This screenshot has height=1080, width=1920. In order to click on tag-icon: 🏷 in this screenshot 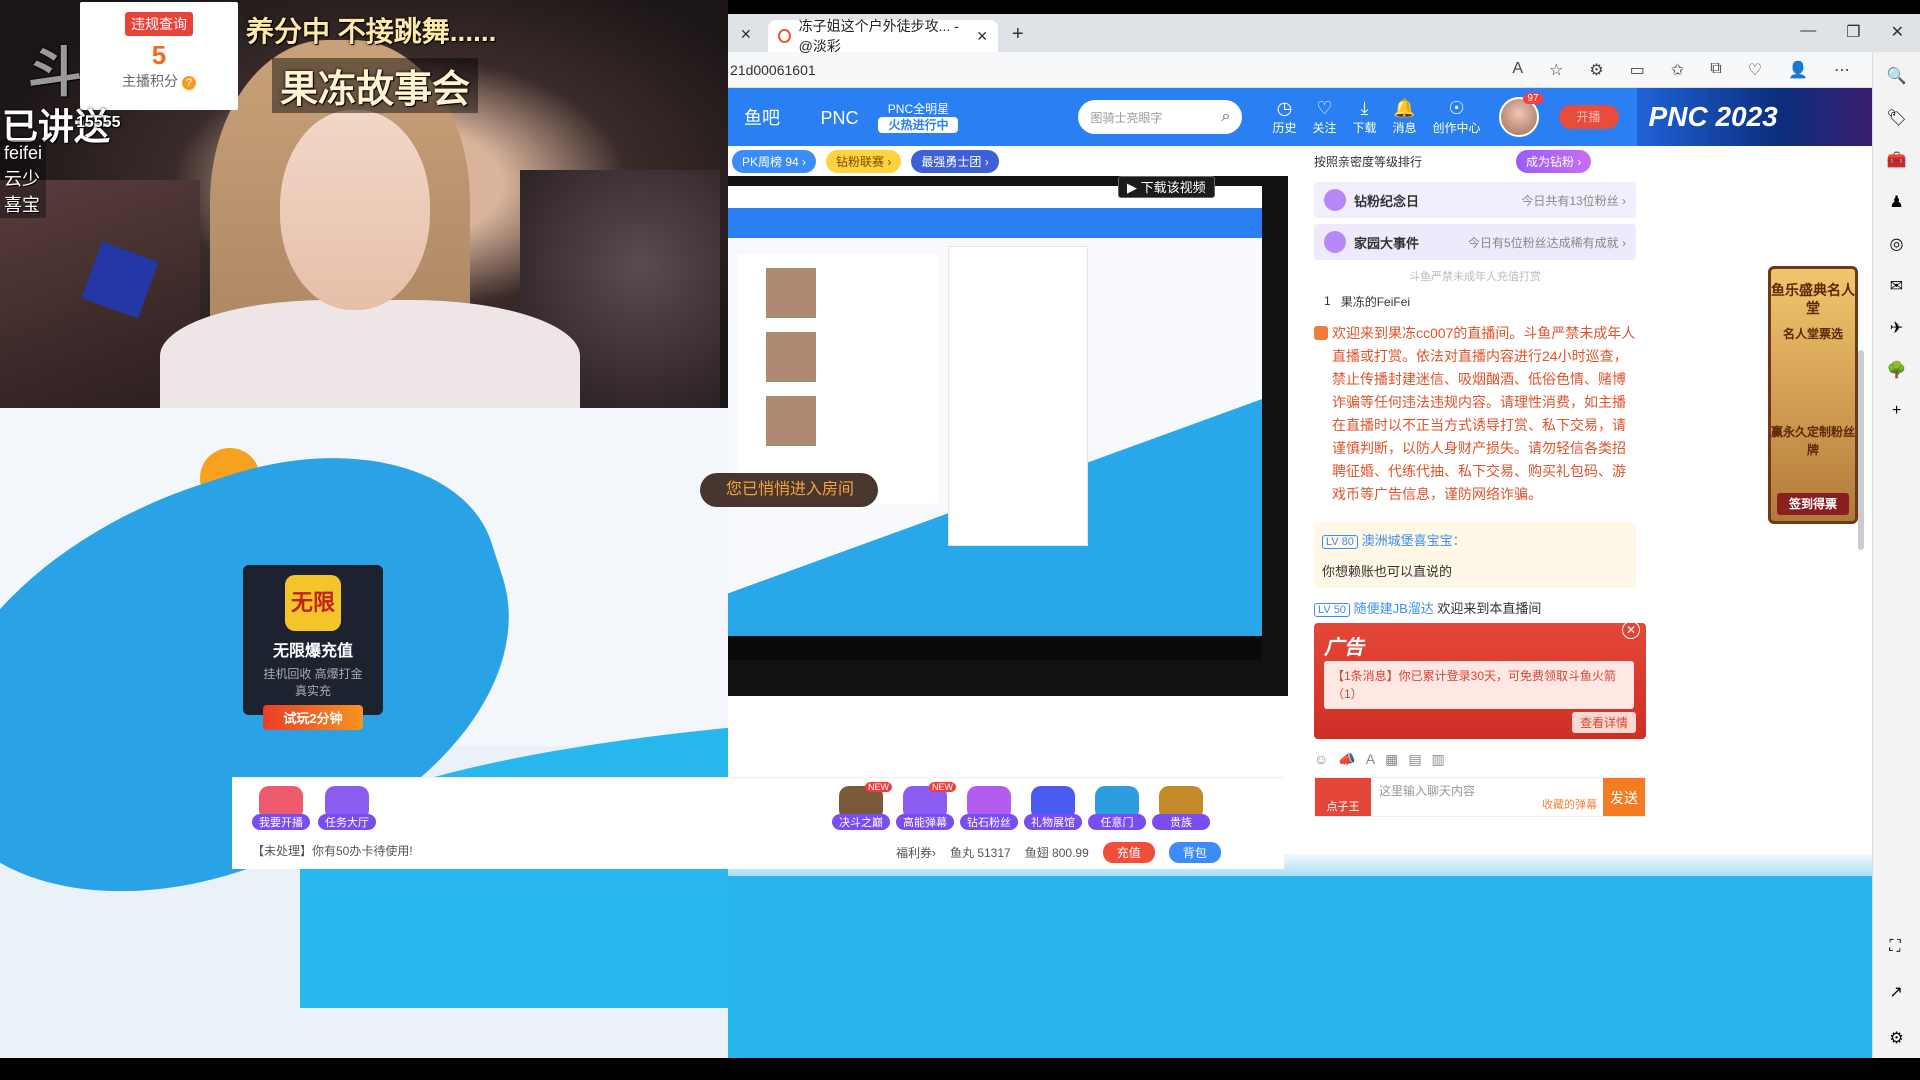, I will do `click(1896, 118)`.